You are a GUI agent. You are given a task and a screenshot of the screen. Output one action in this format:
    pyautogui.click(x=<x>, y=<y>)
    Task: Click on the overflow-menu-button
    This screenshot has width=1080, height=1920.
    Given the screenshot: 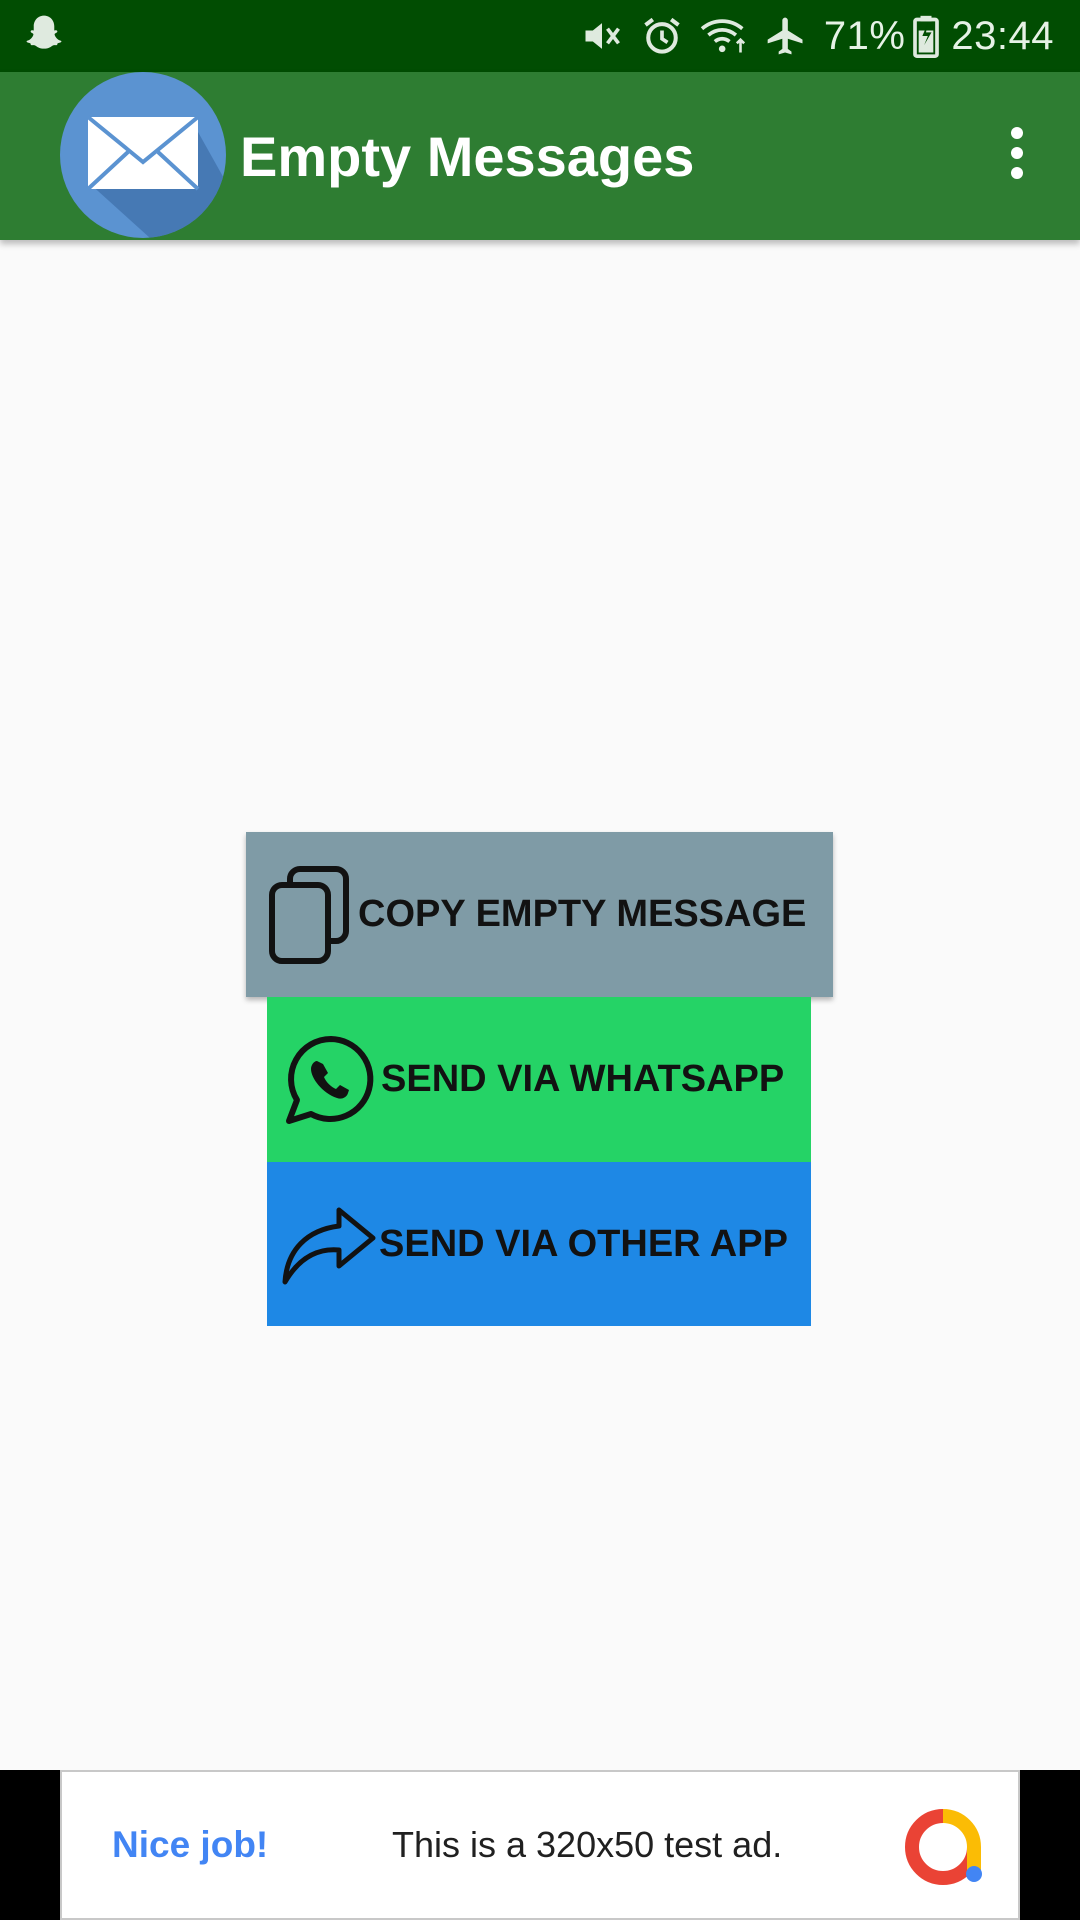 What is the action you would take?
    pyautogui.click(x=1017, y=155)
    